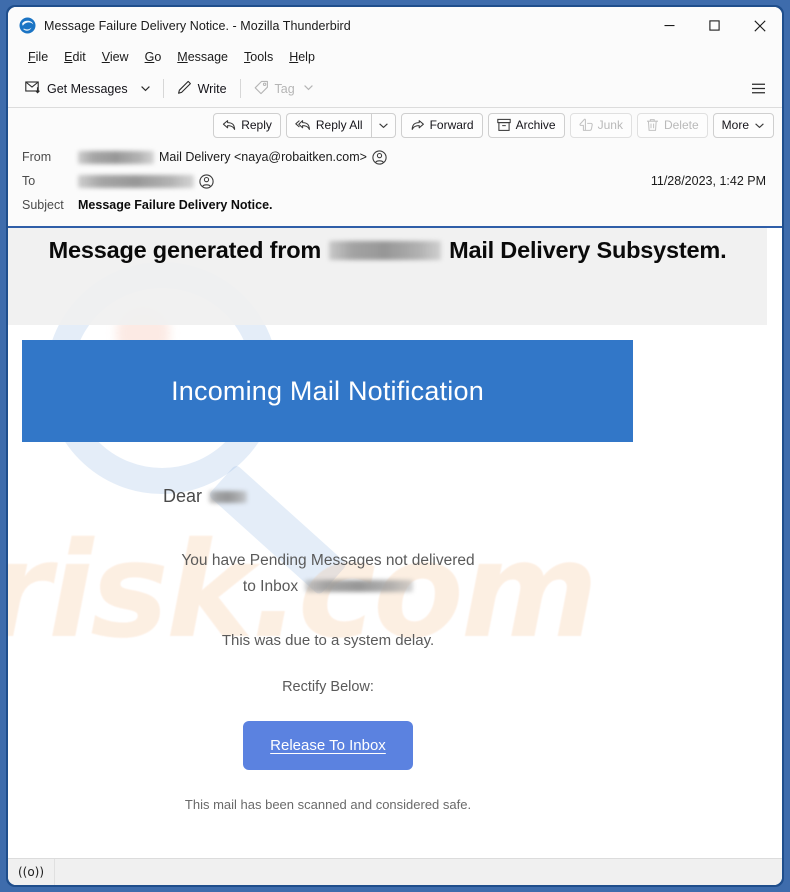  What do you see at coordinates (395, 871) in the screenshot?
I see `status-bar: ((o))` at bounding box center [395, 871].